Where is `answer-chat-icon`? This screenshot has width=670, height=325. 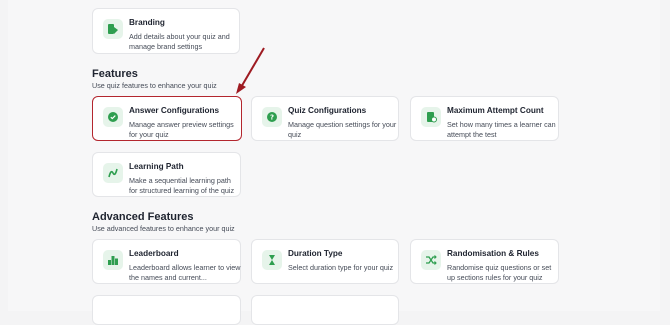 answer-chat-icon is located at coordinates (113, 117).